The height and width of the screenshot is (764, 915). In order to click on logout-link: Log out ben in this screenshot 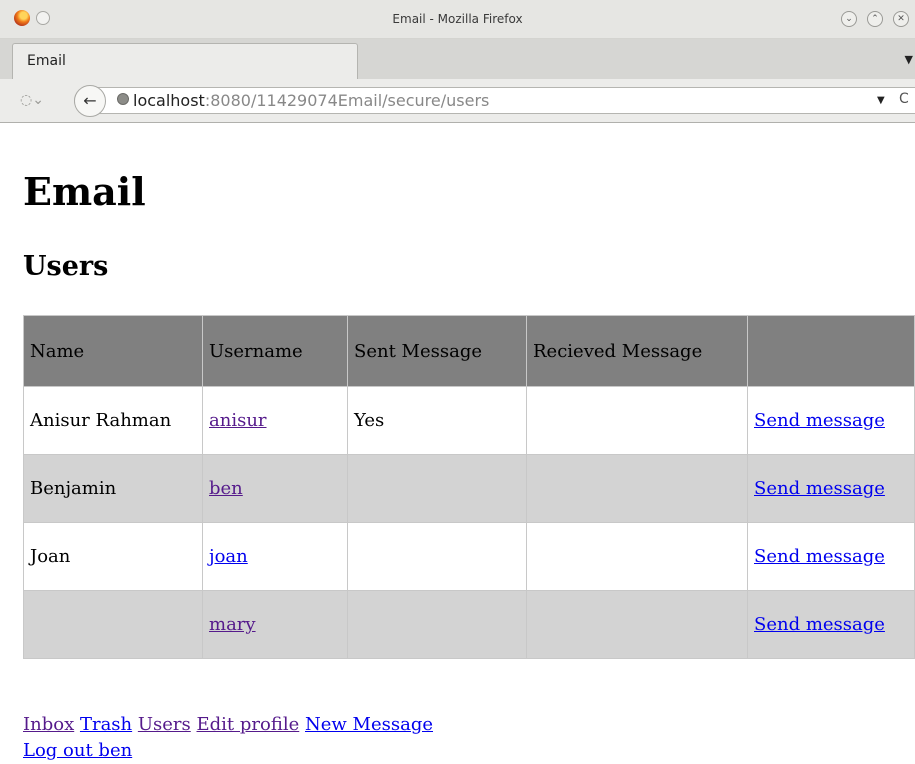, I will do `click(77, 750)`.